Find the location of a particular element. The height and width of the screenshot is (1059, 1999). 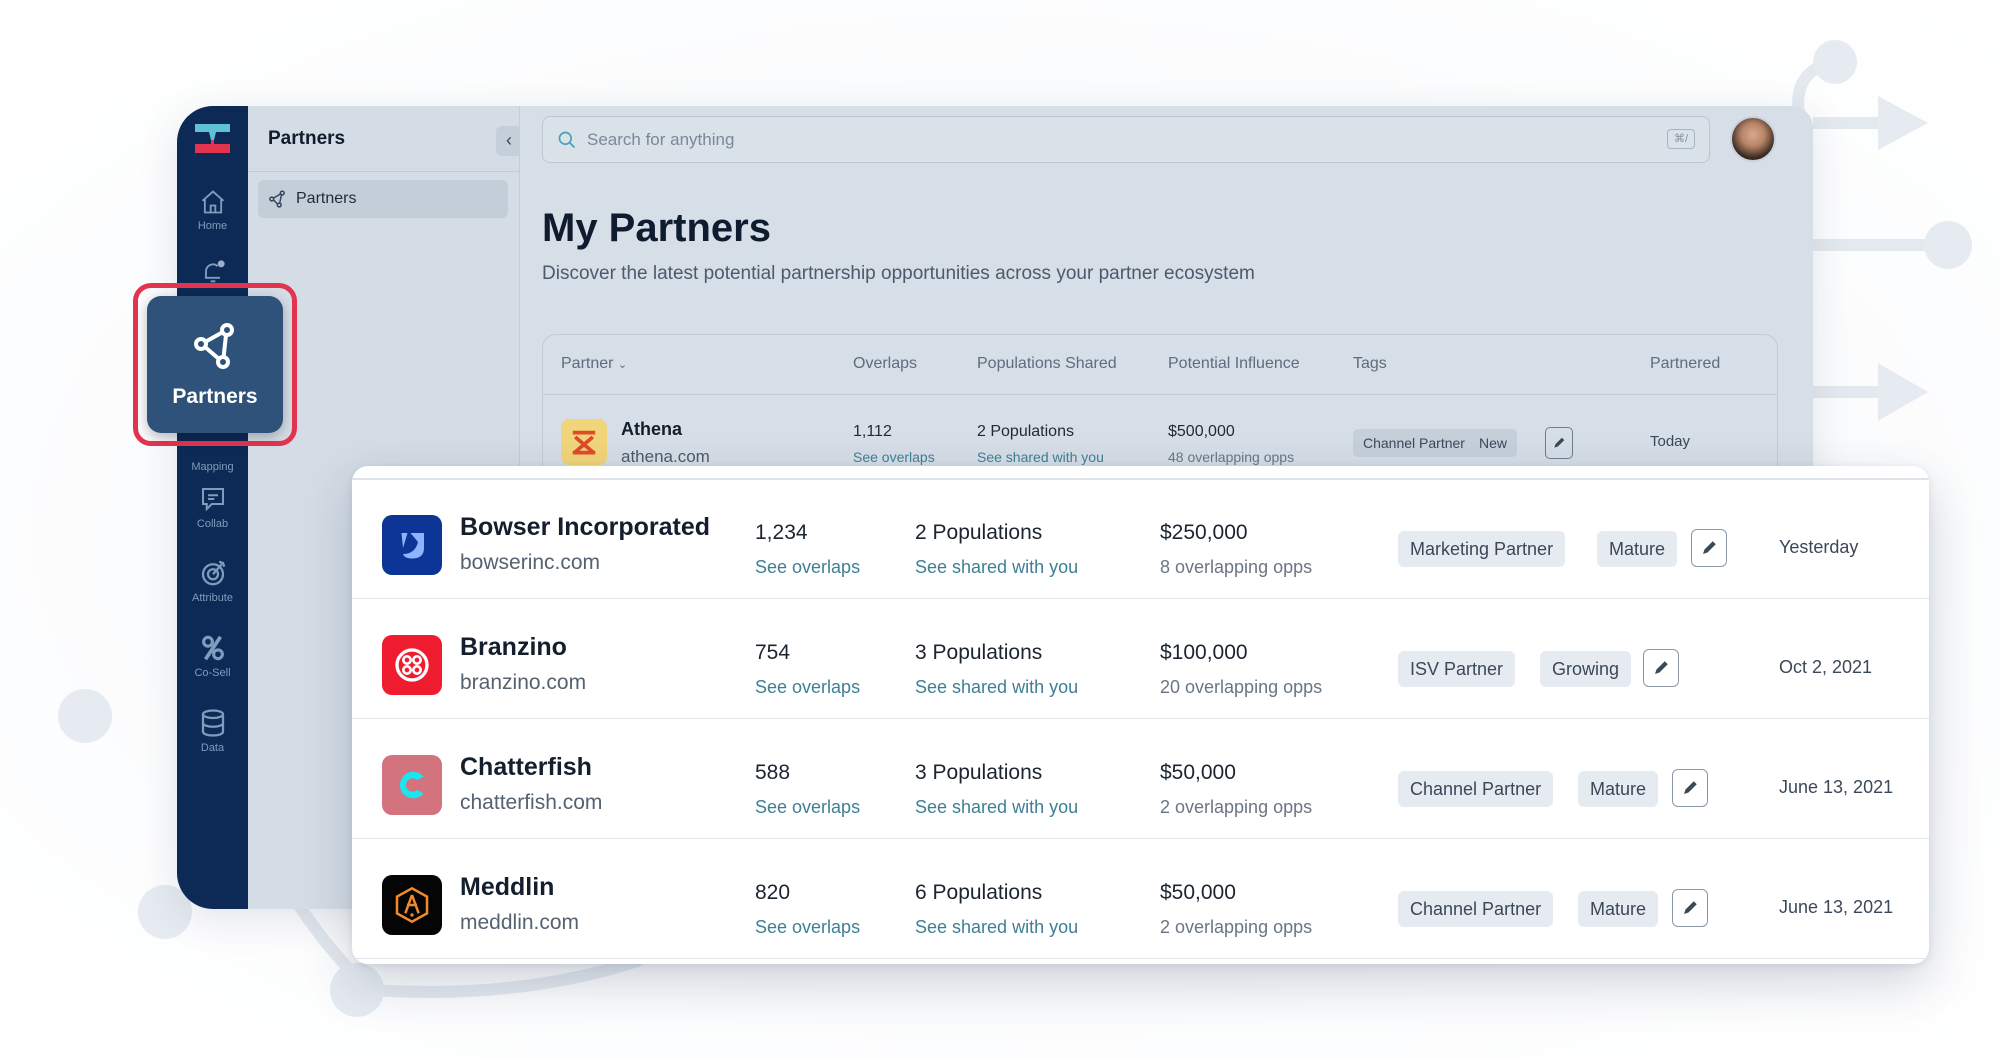

tag: Marketing Partner is located at coordinates (1482, 549).